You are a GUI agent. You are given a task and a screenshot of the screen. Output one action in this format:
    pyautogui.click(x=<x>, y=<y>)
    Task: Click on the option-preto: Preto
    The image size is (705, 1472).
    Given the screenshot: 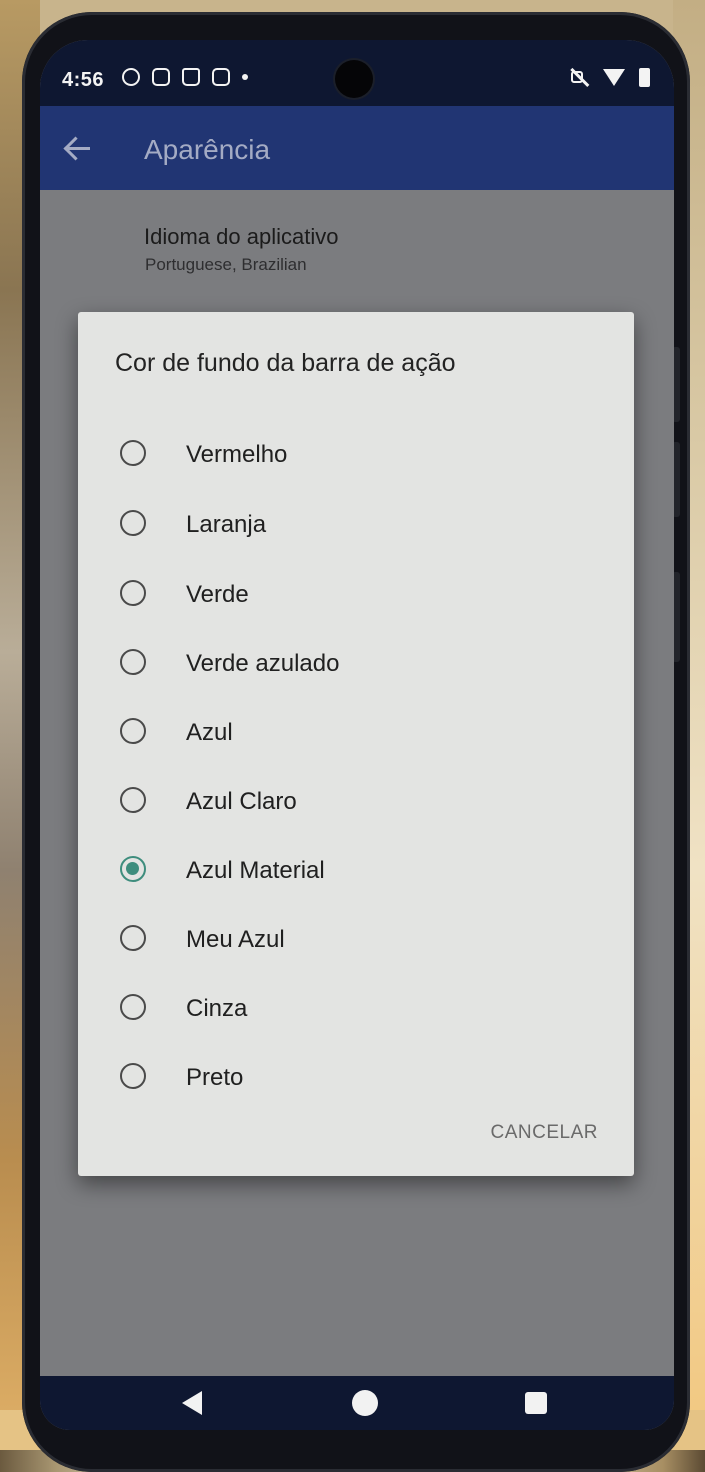 What is the action you would take?
    pyautogui.click(x=356, y=1077)
    